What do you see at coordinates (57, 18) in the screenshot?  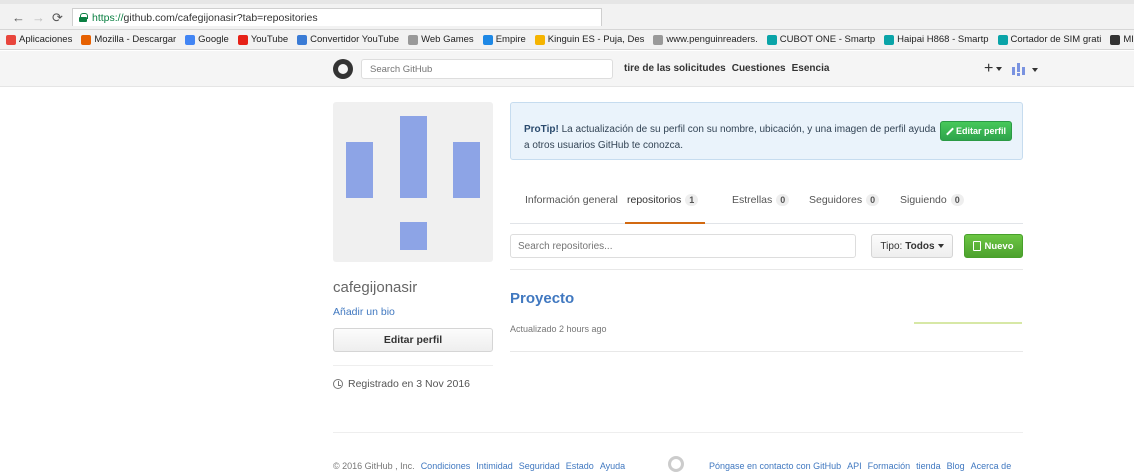 I see `reload-icon: ⟳` at bounding box center [57, 18].